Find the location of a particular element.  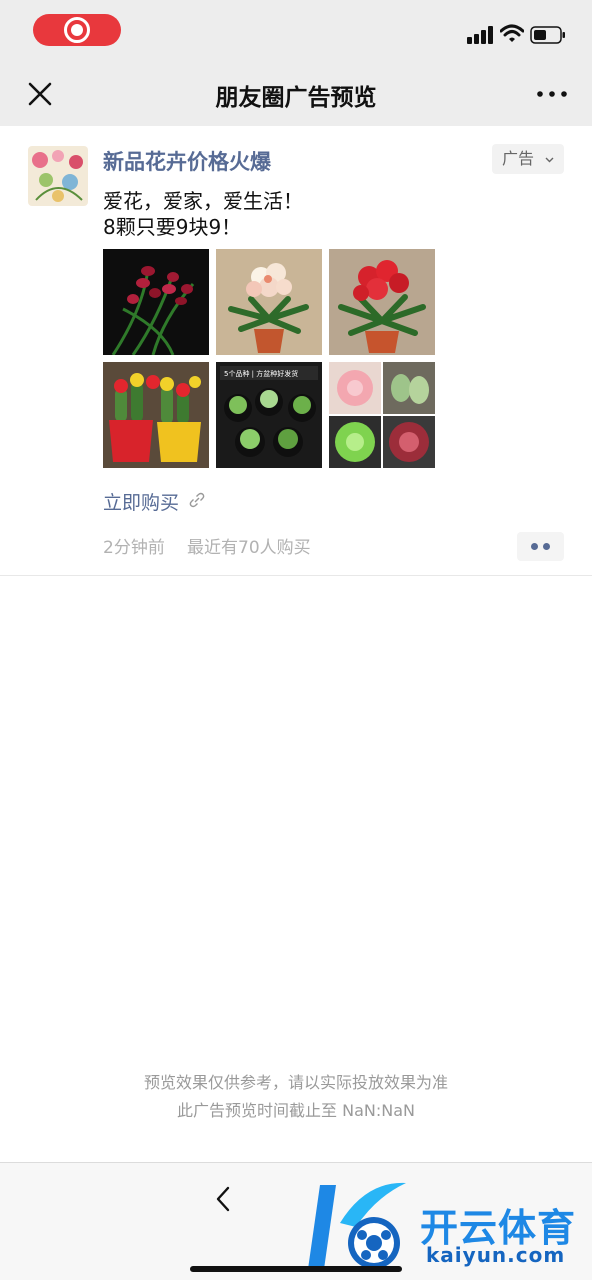

watermark-logo: 开云体育 kaiyun.com is located at coordinates (446, 1227).